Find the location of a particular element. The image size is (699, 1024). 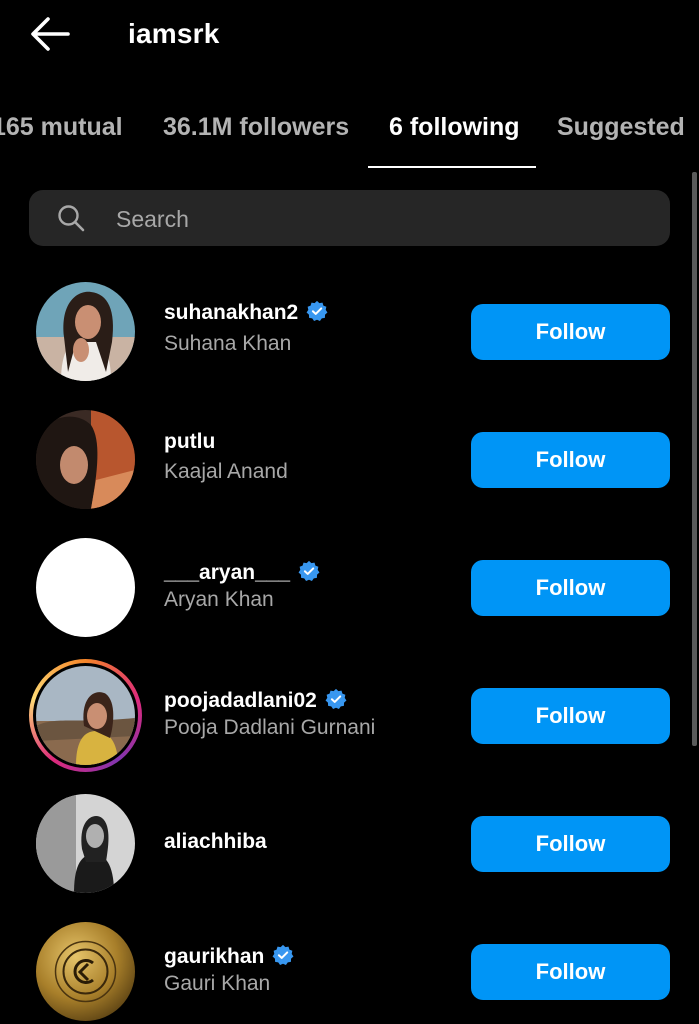

list-item: ___aryan___ Aryan Khan Follow is located at coordinates (349, 576).